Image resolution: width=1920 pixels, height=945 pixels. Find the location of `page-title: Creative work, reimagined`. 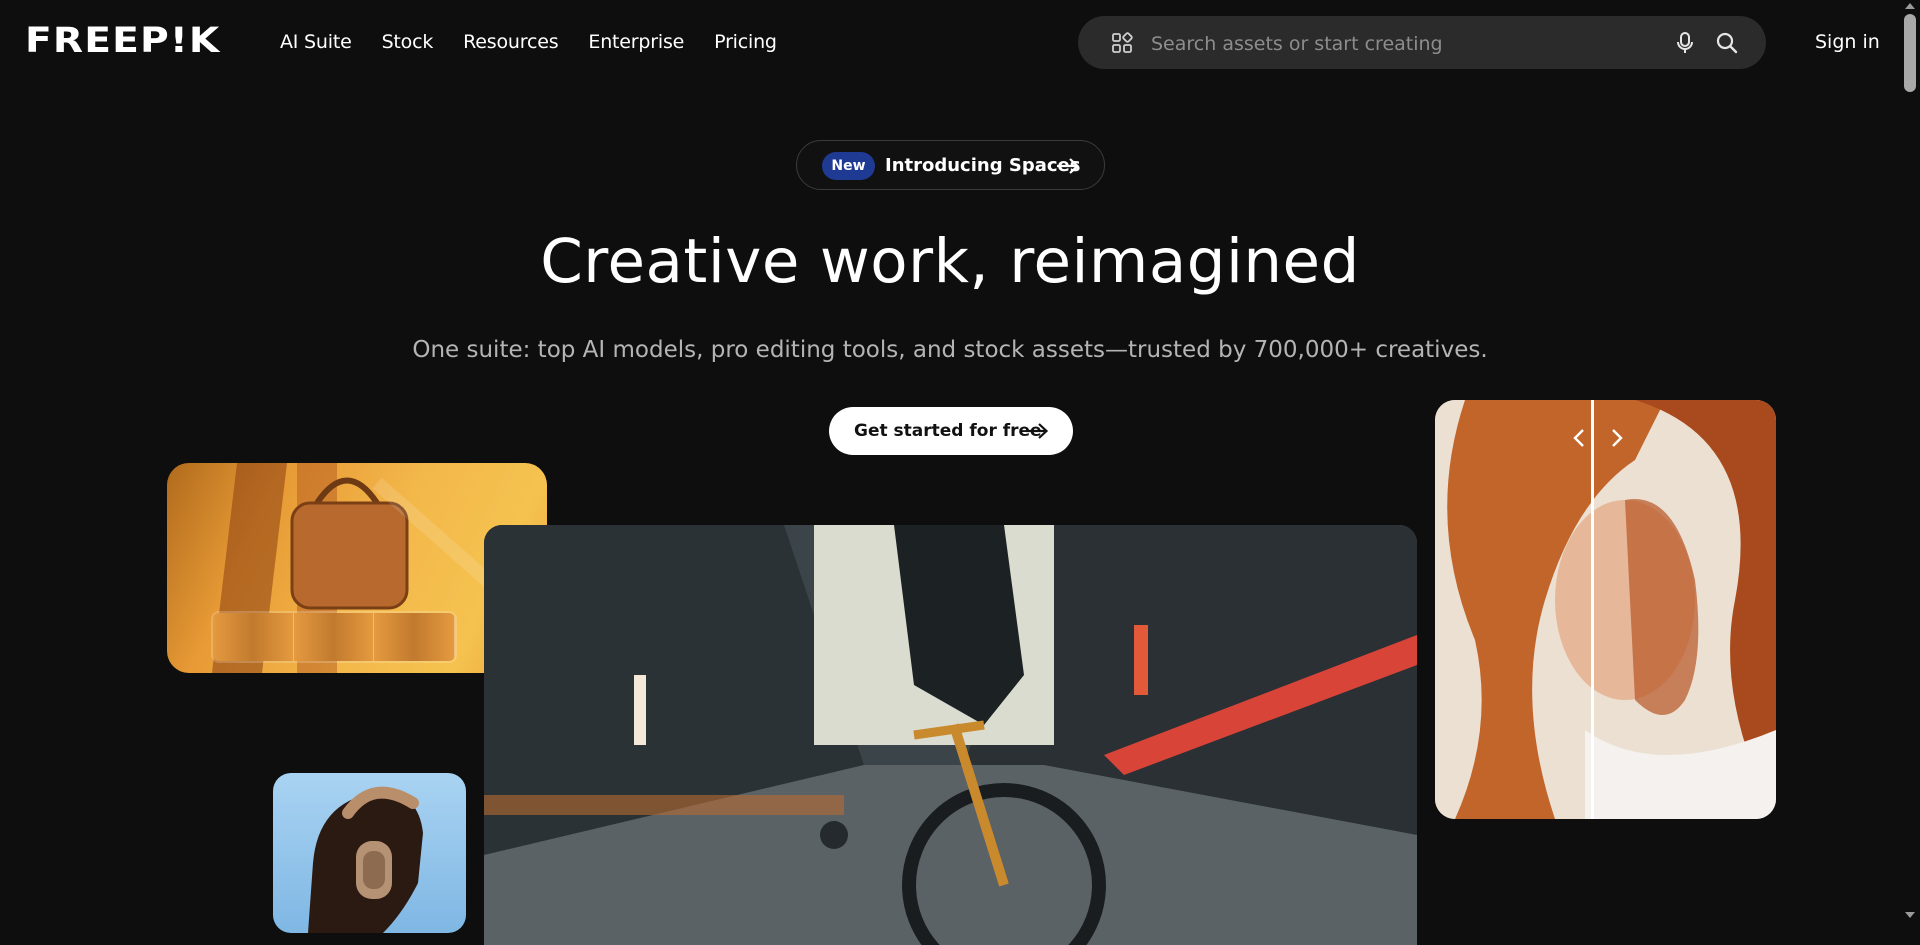

page-title: Creative work, reimagined is located at coordinates (950, 261).